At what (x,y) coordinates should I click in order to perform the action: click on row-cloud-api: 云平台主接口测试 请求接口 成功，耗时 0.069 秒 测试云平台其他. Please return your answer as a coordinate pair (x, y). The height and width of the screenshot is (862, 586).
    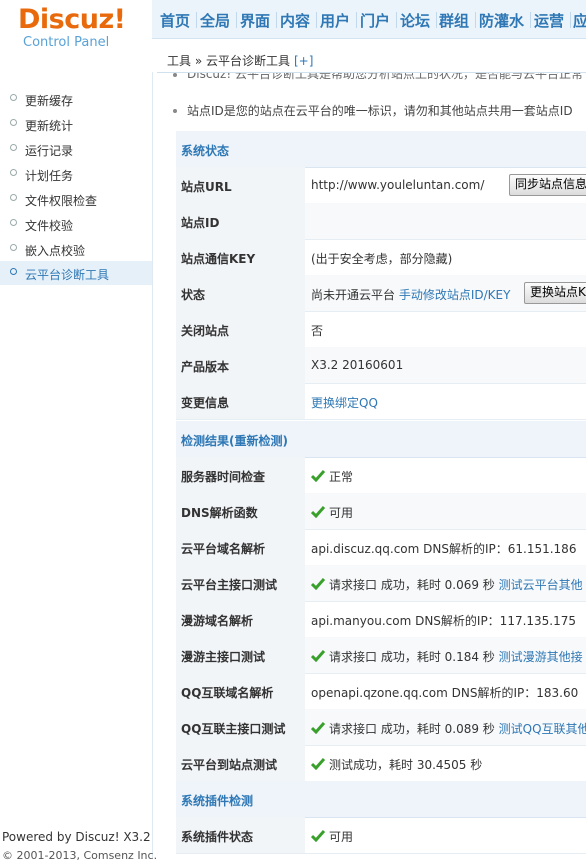
    Looking at the image, I should click on (381, 583).